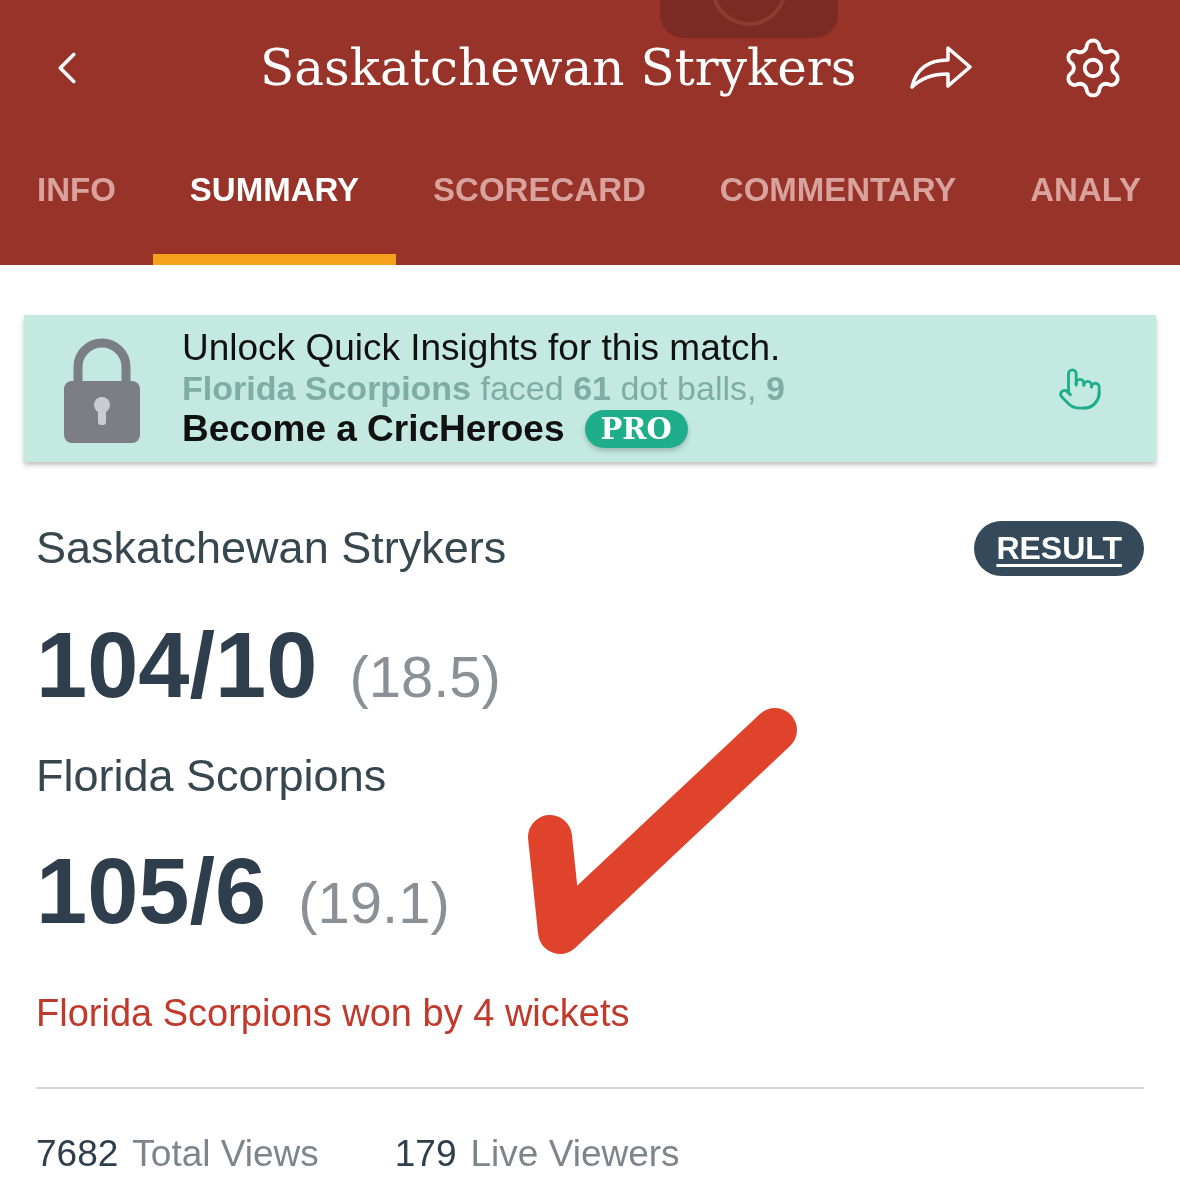 This screenshot has width=1180, height=1200. I want to click on pointer-hand-icon, so click(1080, 388).